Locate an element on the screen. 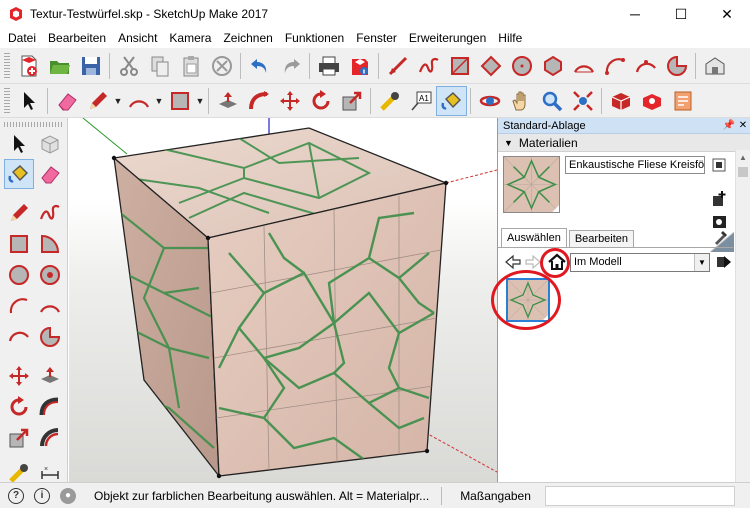 The width and height of the screenshot is (750, 508). minimize-button: ─ is located at coordinates (635, 14).